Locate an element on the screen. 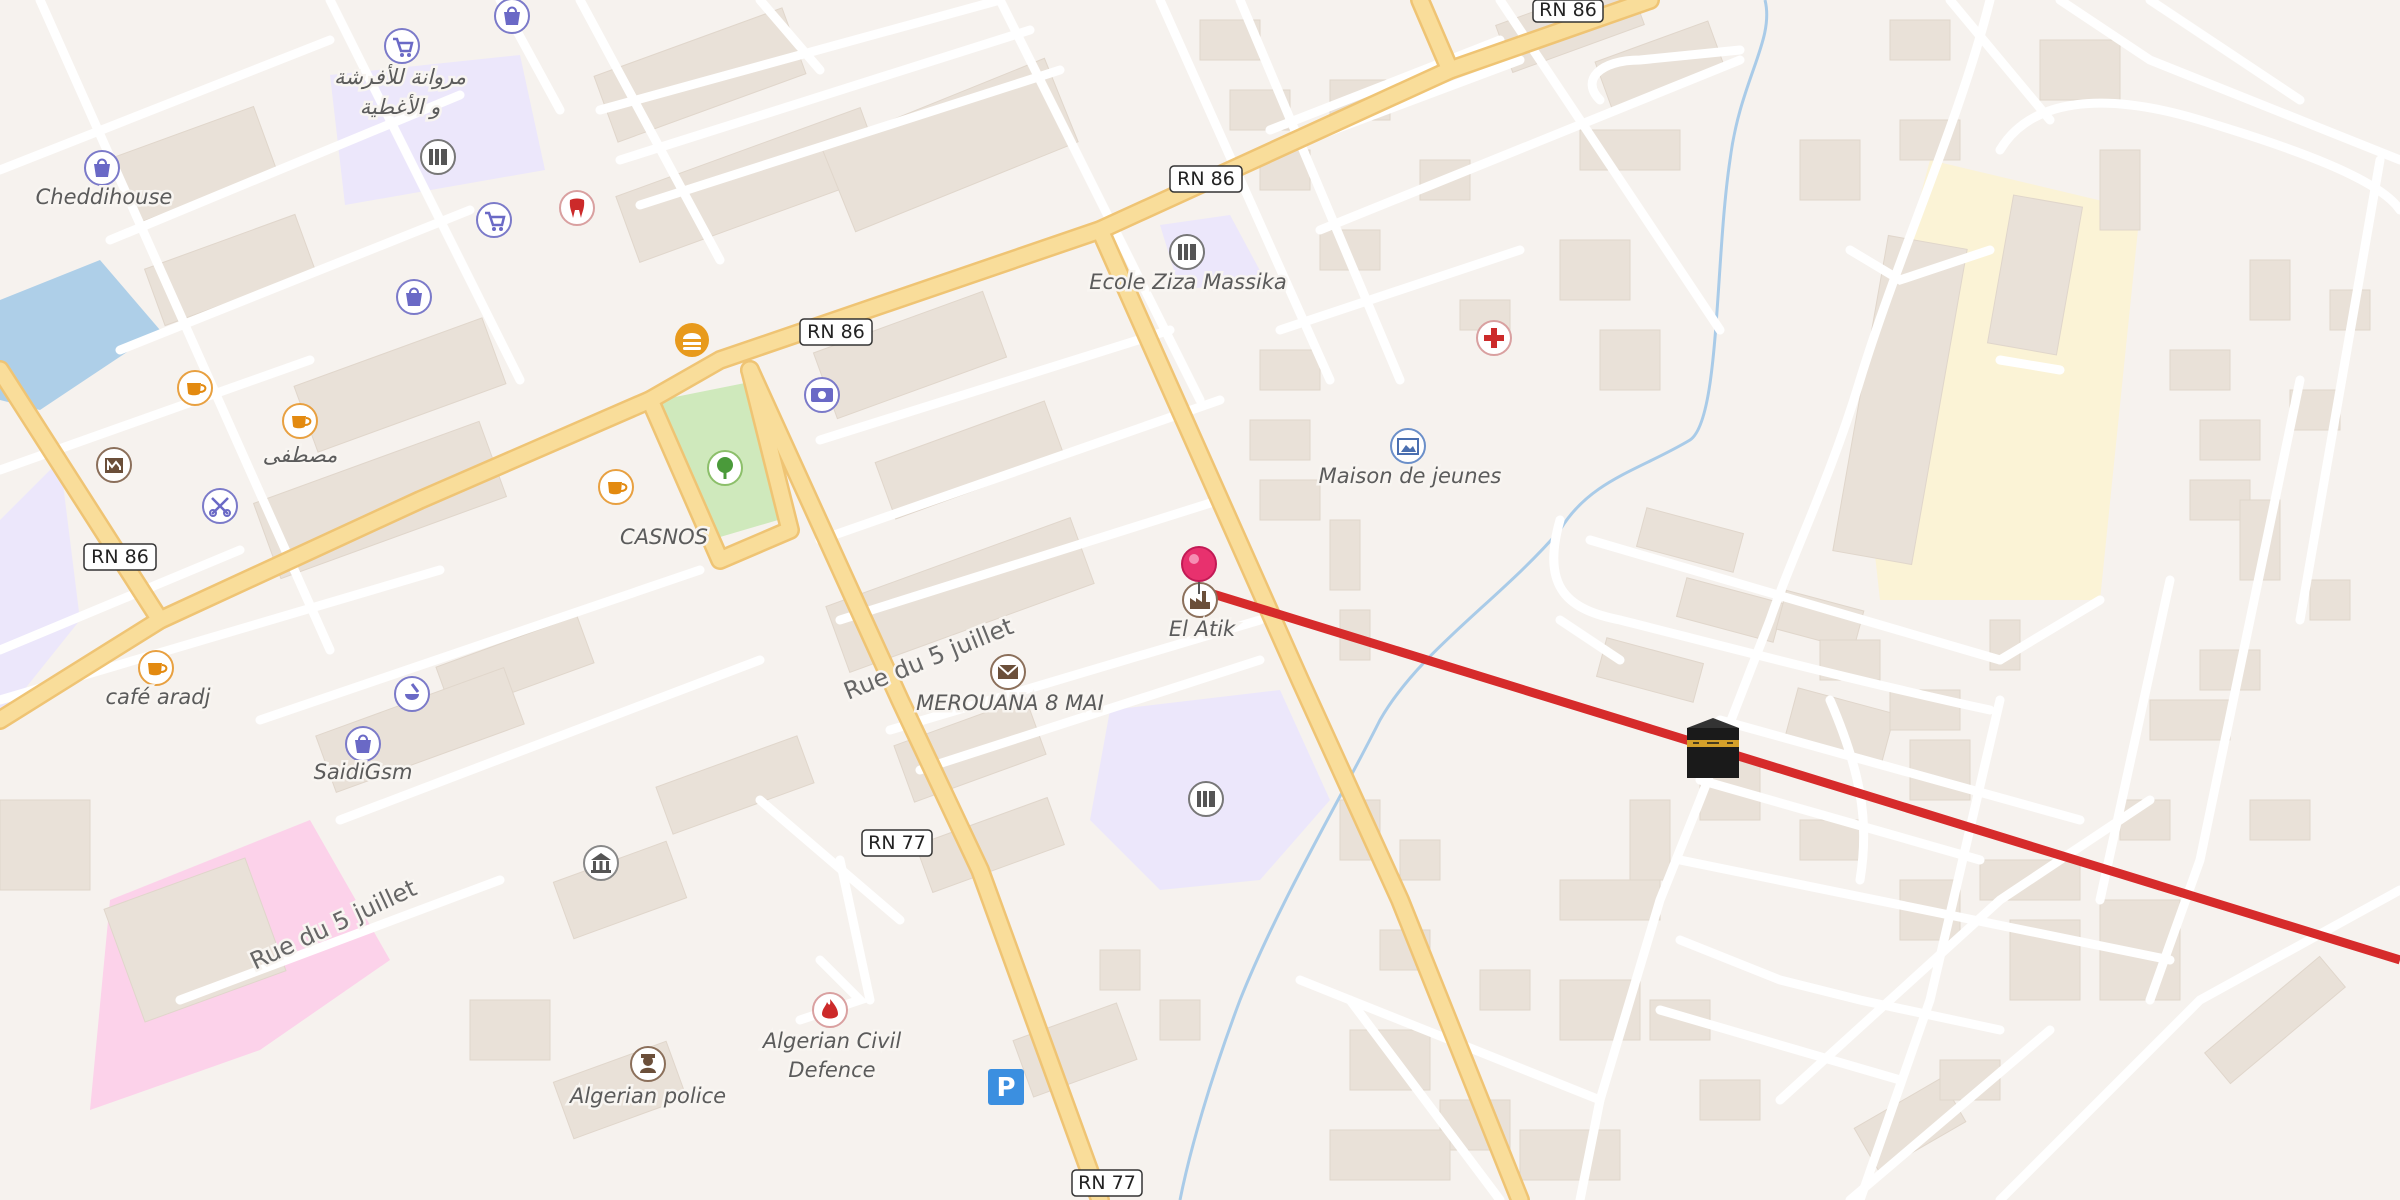 The width and height of the screenshot is (2400, 1200). fast-food-icon is located at coordinates (692, 340).